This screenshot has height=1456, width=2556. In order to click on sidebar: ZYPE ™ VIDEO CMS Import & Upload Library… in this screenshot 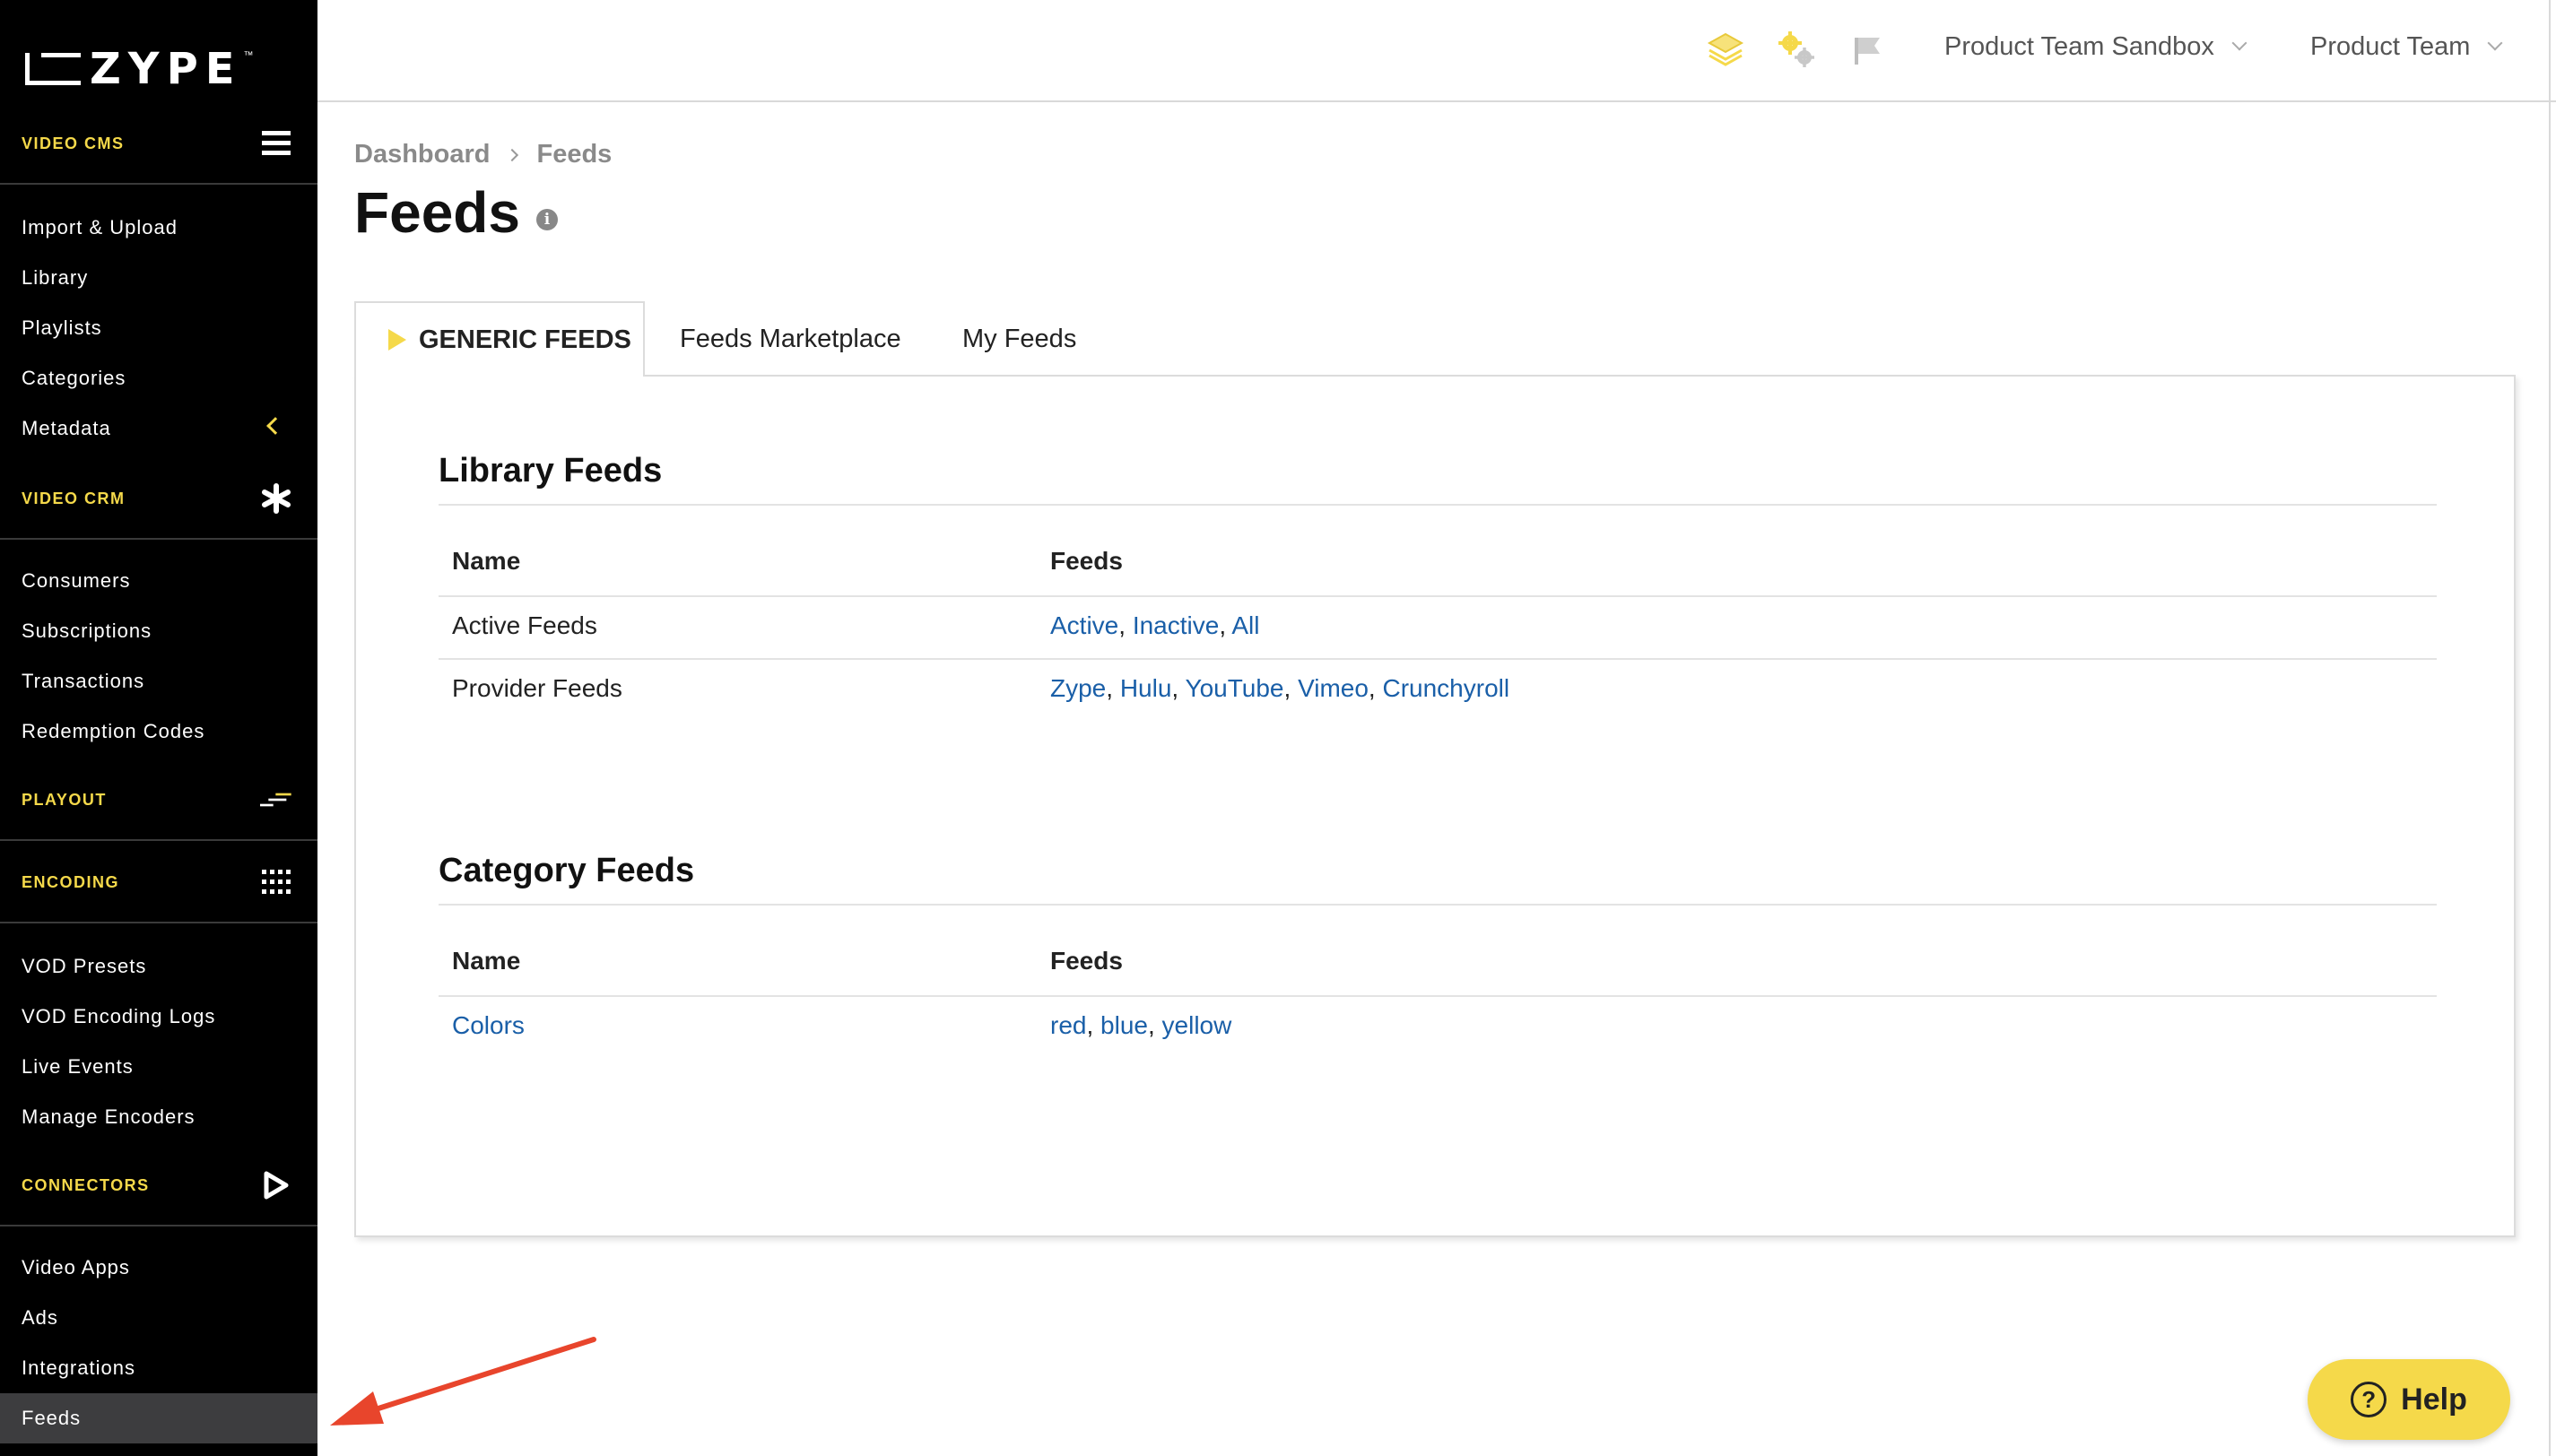, I will do `click(158, 728)`.